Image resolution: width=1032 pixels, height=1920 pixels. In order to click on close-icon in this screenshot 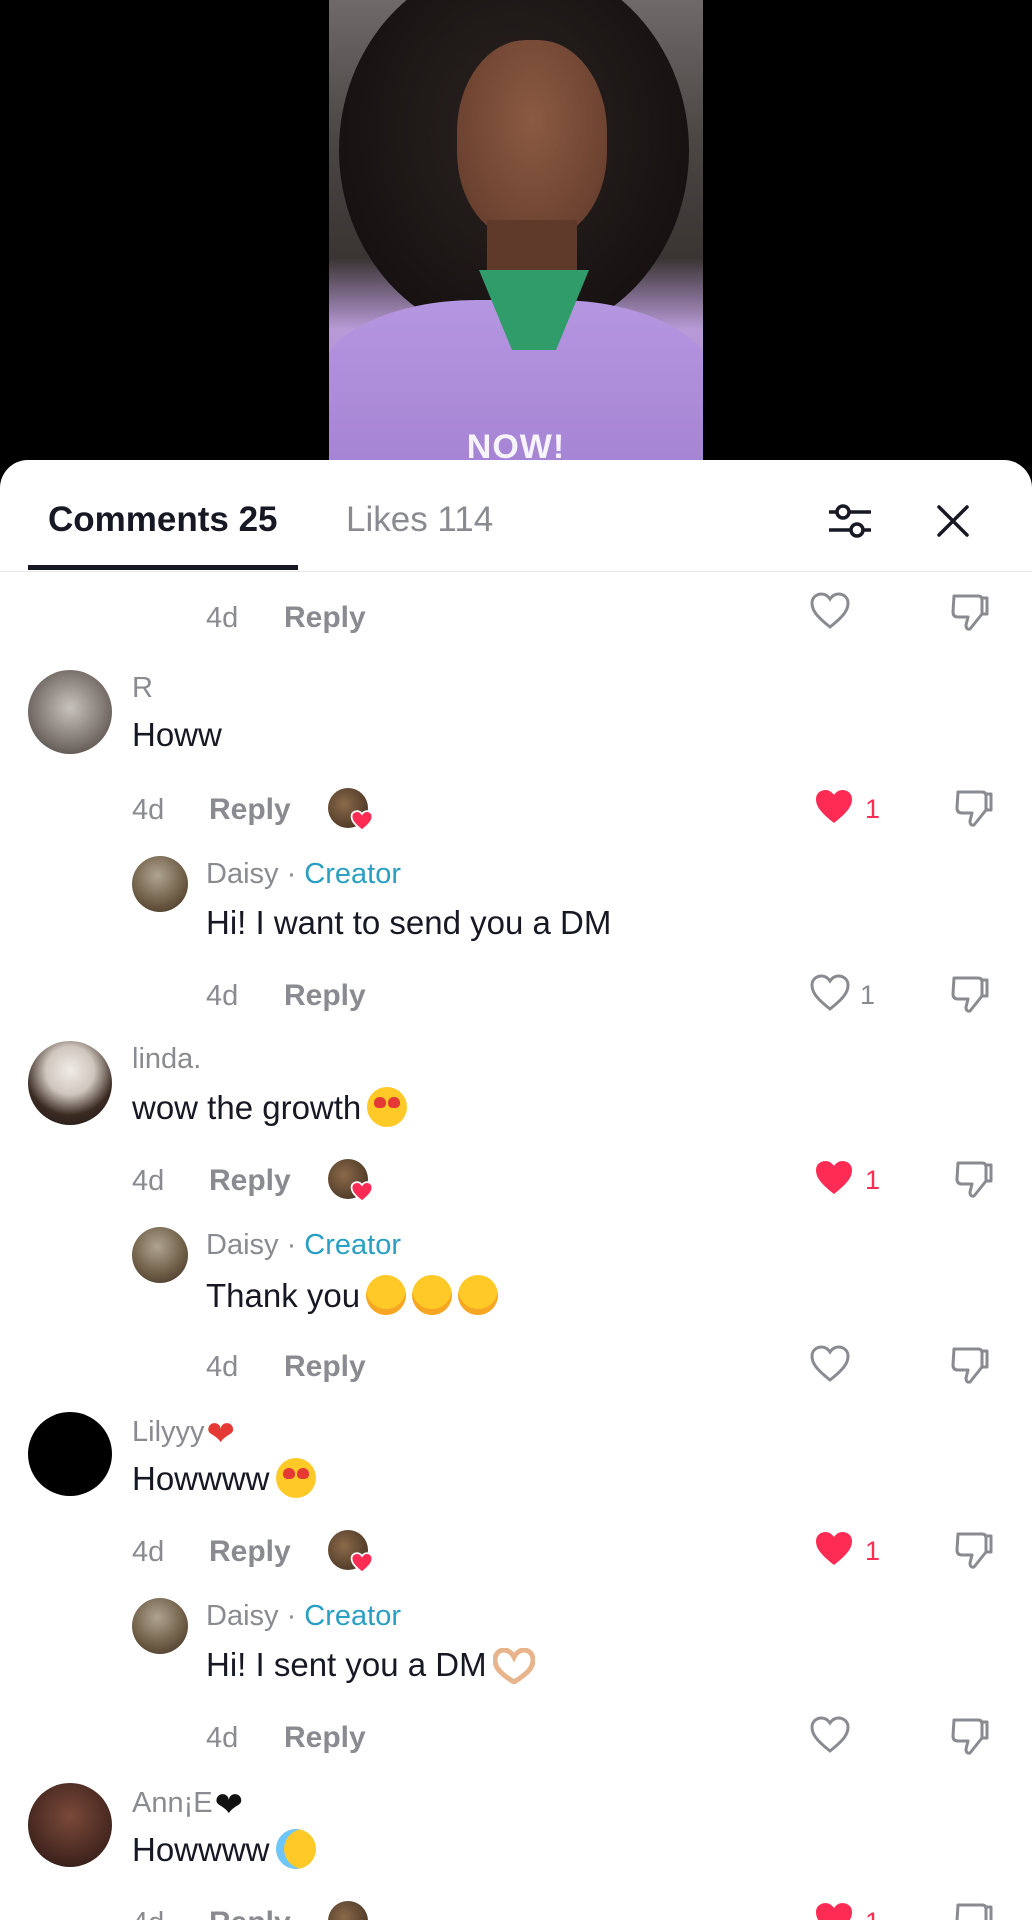, I will do `click(953, 521)`.